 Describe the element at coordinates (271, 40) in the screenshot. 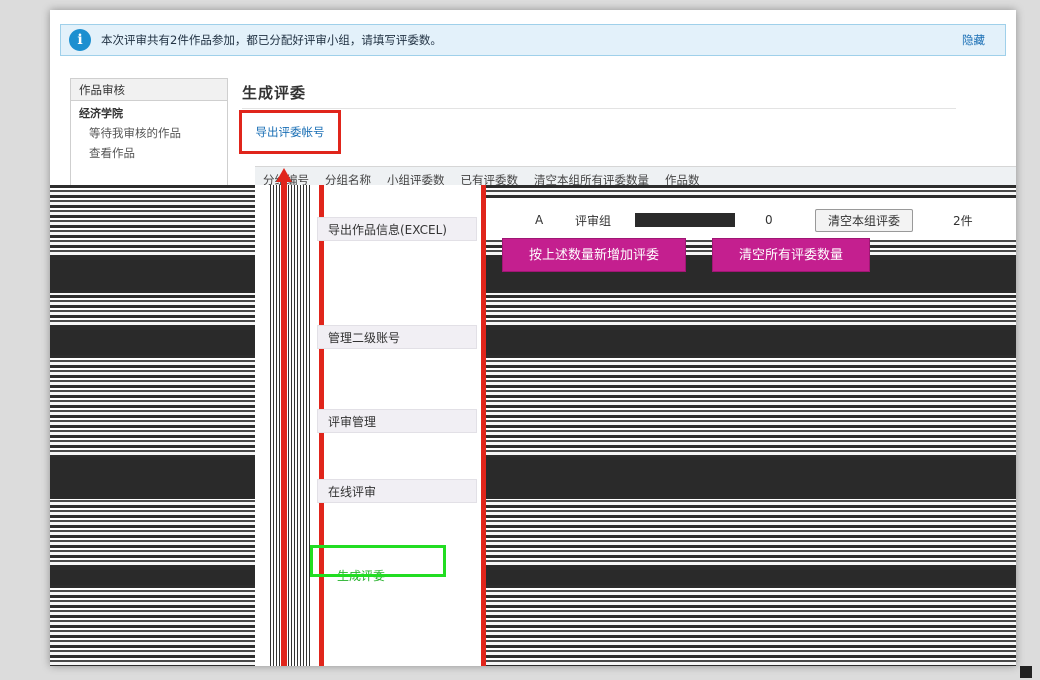

I see `notice-text: 本次评审共有2件作品参加，都已分配好评审小组，请填写评委数。` at that location.